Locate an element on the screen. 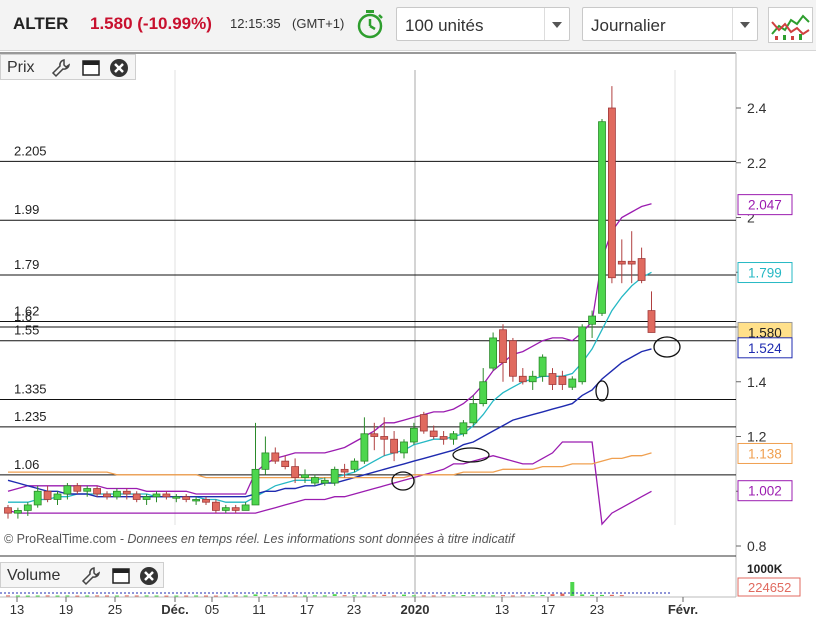 The height and width of the screenshot is (627, 816). close-icon is located at coordinates (149, 576).